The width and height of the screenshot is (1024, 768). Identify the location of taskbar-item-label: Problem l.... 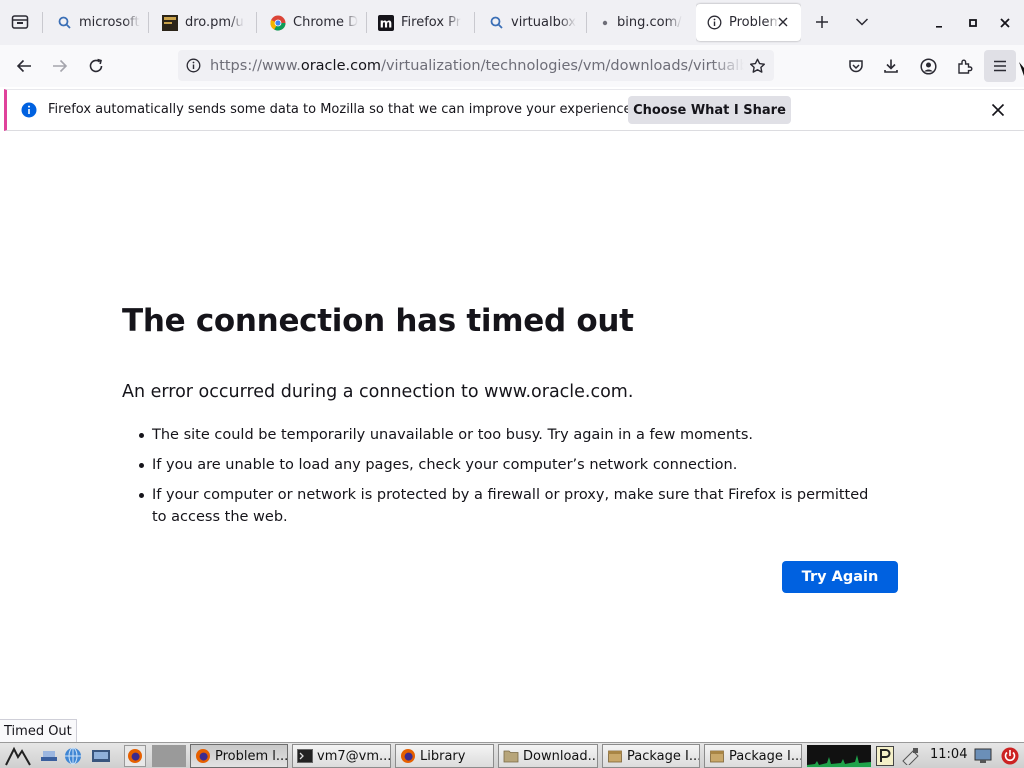
(251, 756).